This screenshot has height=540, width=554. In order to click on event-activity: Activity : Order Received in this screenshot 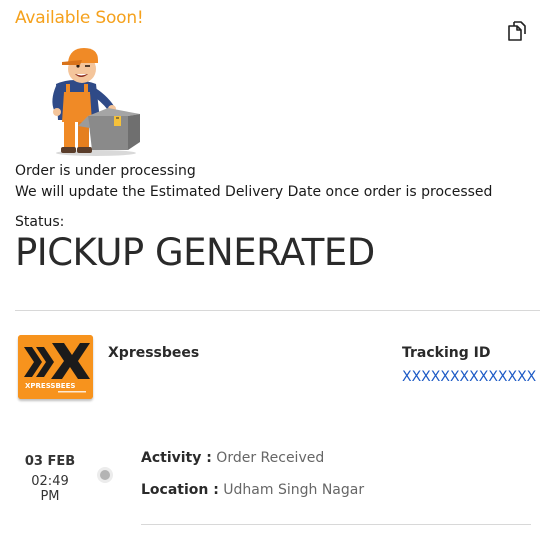, I will do `click(232, 458)`.